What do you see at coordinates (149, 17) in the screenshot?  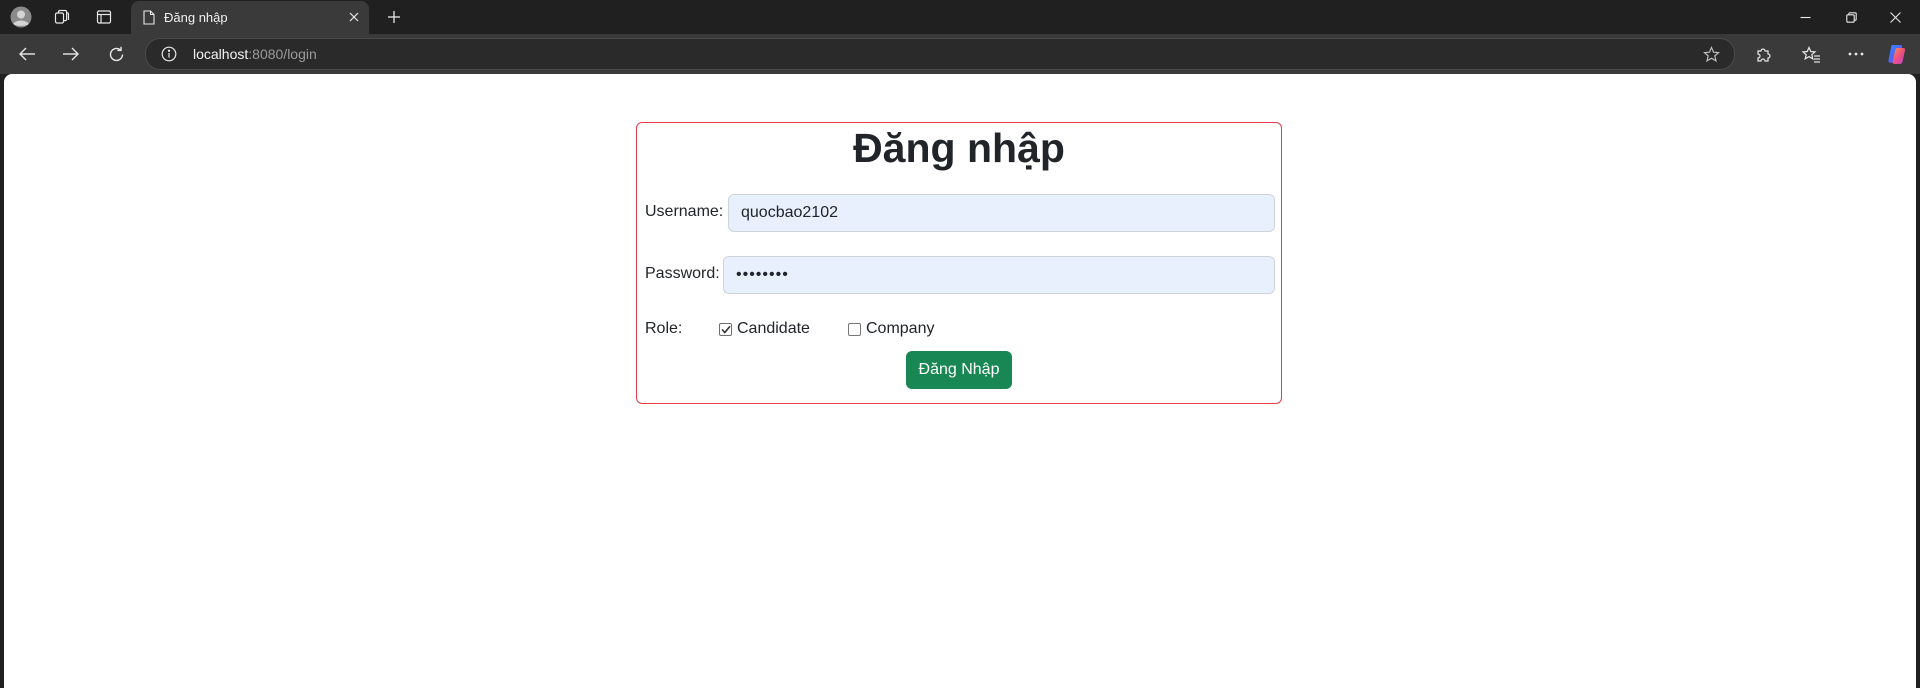 I see `page-icon` at bounding box center [149, 17].